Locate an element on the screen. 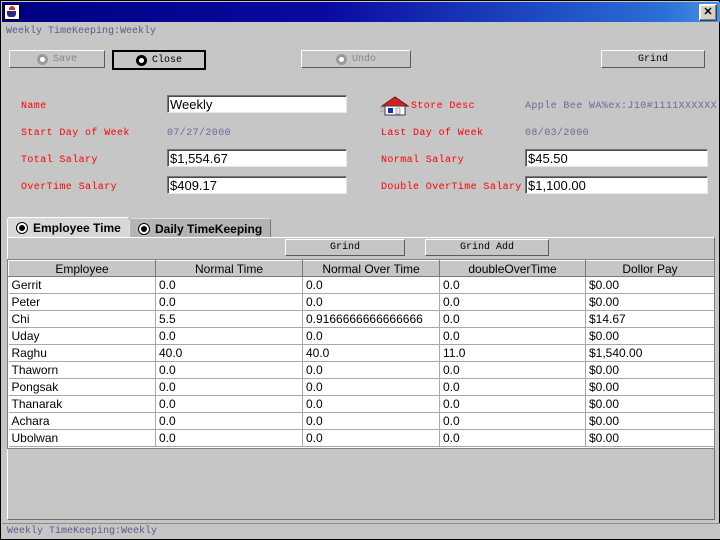 The height and width of the screenshot is (540, 720). table-row: Achara 0.0 0.0 0.0 $0.00 is located at coordinates (361, 421).